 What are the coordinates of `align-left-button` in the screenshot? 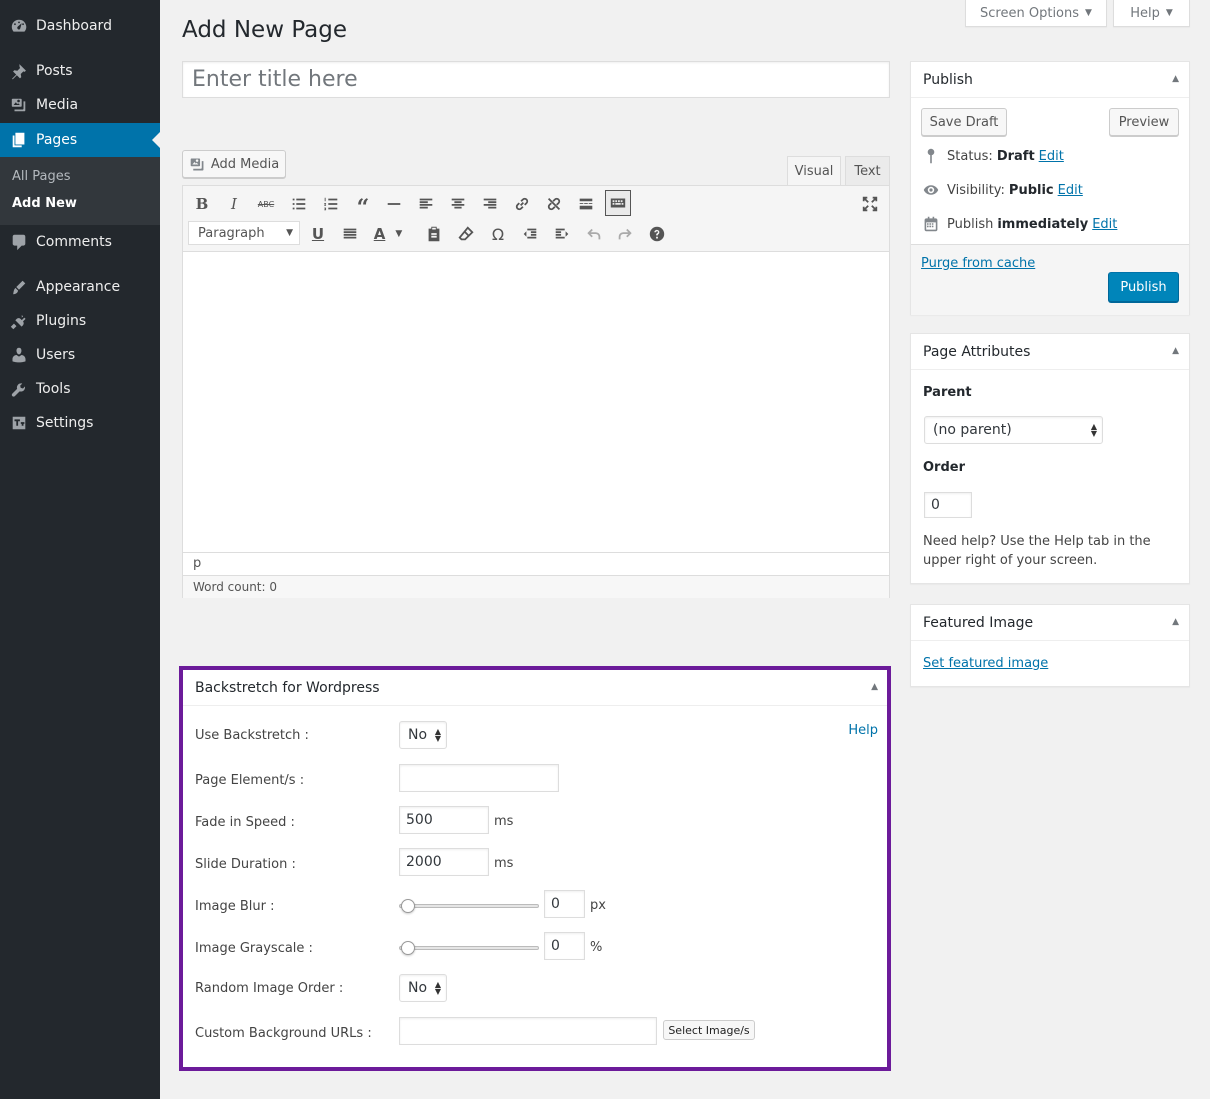 It's located at (426, 204).